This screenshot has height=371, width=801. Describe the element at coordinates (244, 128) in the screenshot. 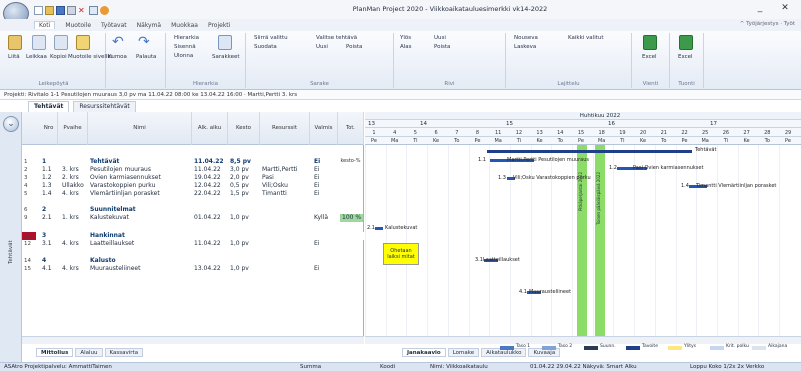

I see `col-duration: Kesto` at that location.